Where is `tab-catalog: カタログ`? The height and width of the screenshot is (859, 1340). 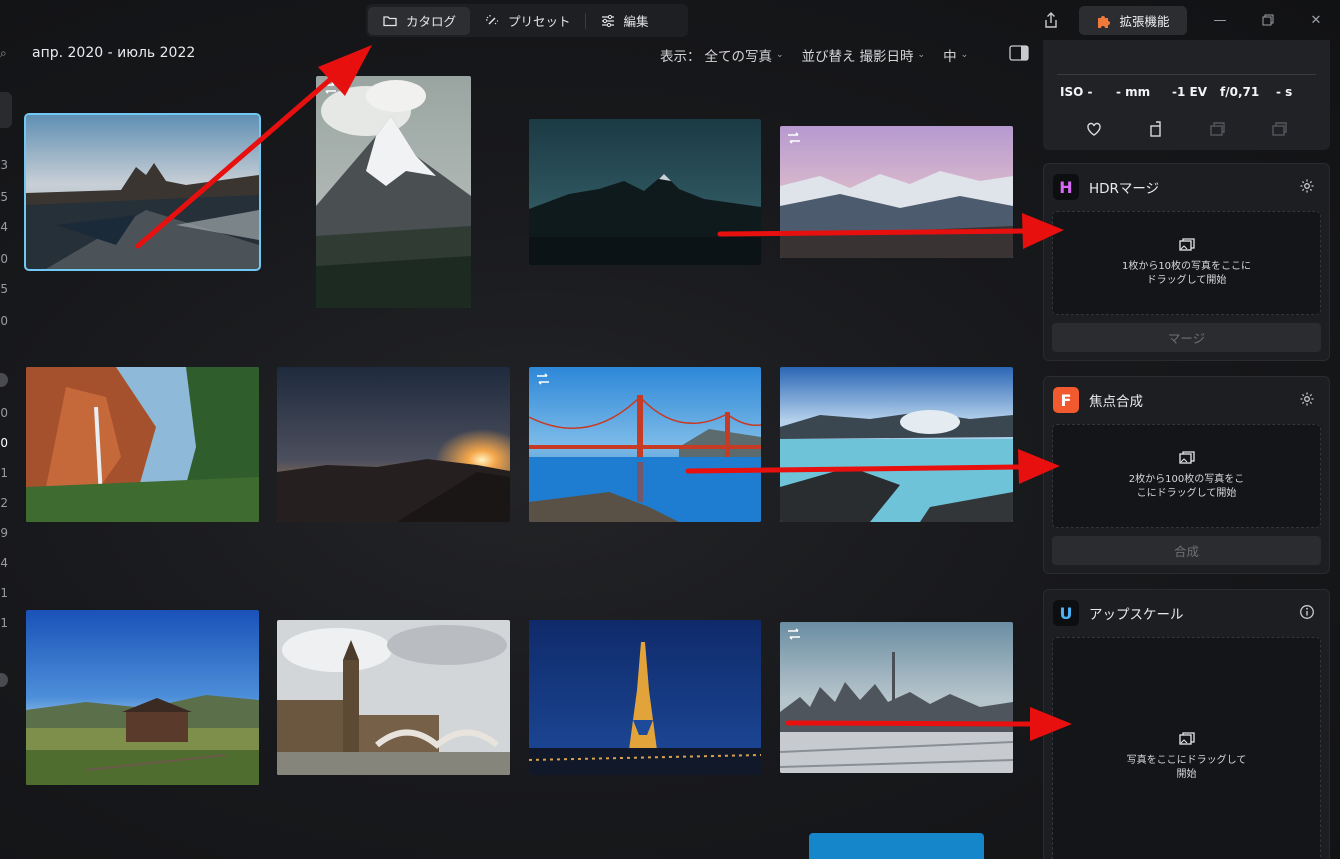 tab-catalog: カタログ is located at coordinates (419, 20).